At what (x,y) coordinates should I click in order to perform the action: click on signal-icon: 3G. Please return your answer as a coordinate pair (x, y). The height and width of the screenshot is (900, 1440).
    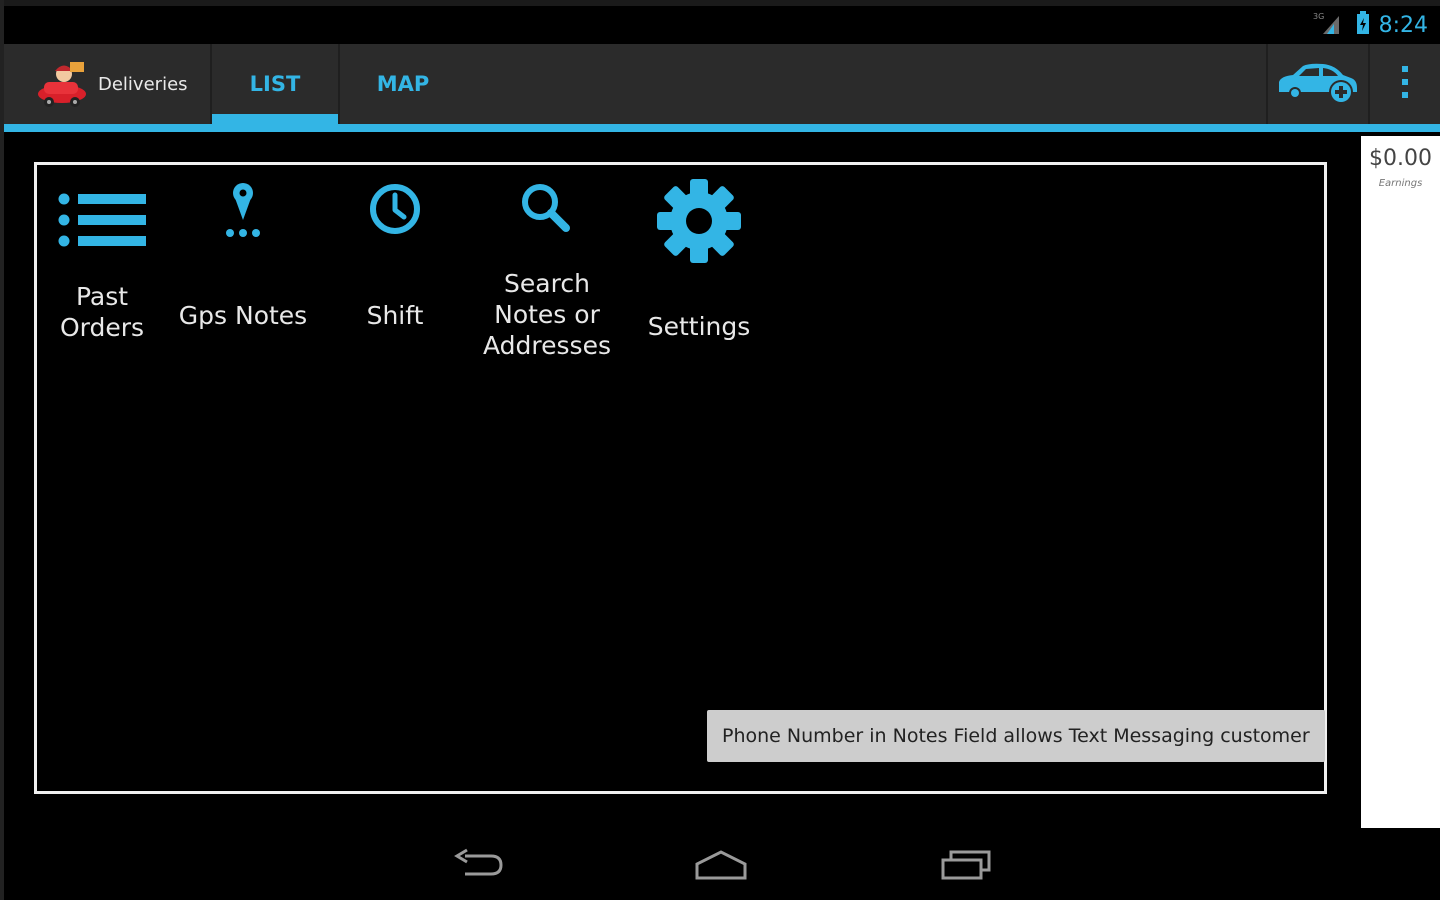
    Looking at the image, I should click on (1330, 25).